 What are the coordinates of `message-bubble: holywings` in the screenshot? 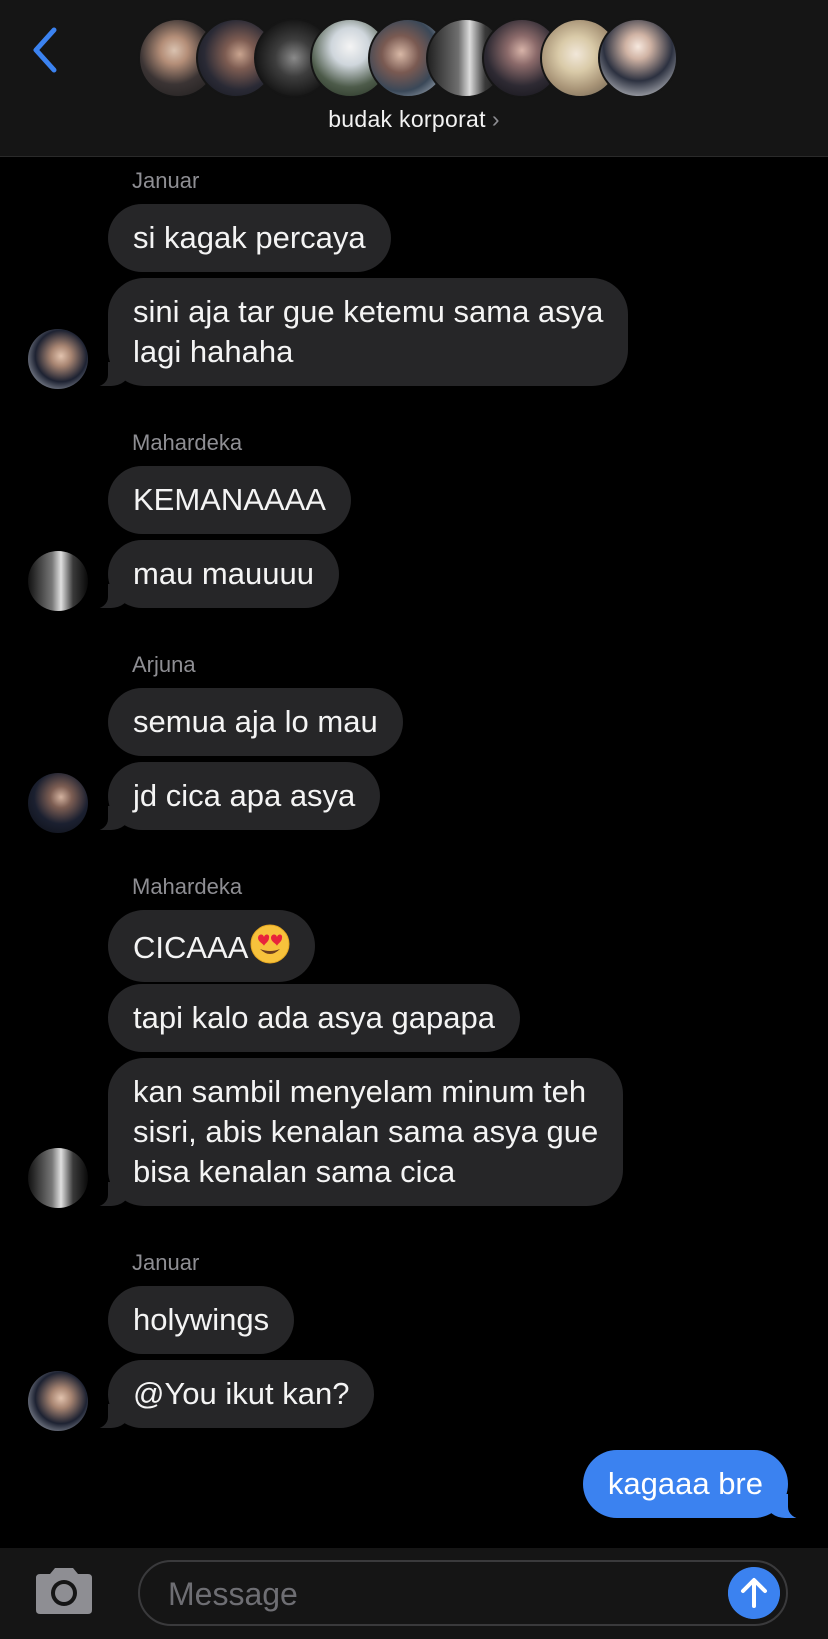 It's located at (201, 1320).